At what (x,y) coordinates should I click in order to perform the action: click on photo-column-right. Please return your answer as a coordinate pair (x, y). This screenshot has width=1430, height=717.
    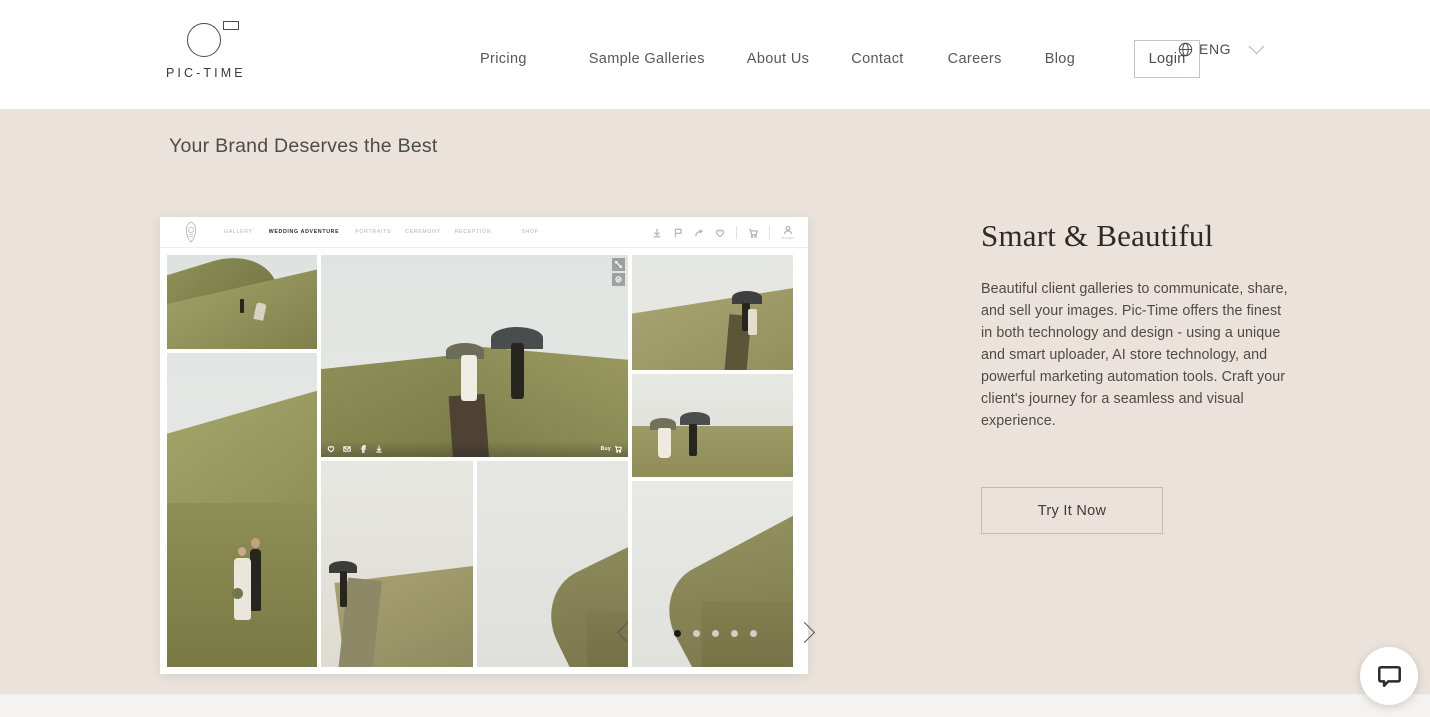
    Looking at the image, I should click on (712, 461).